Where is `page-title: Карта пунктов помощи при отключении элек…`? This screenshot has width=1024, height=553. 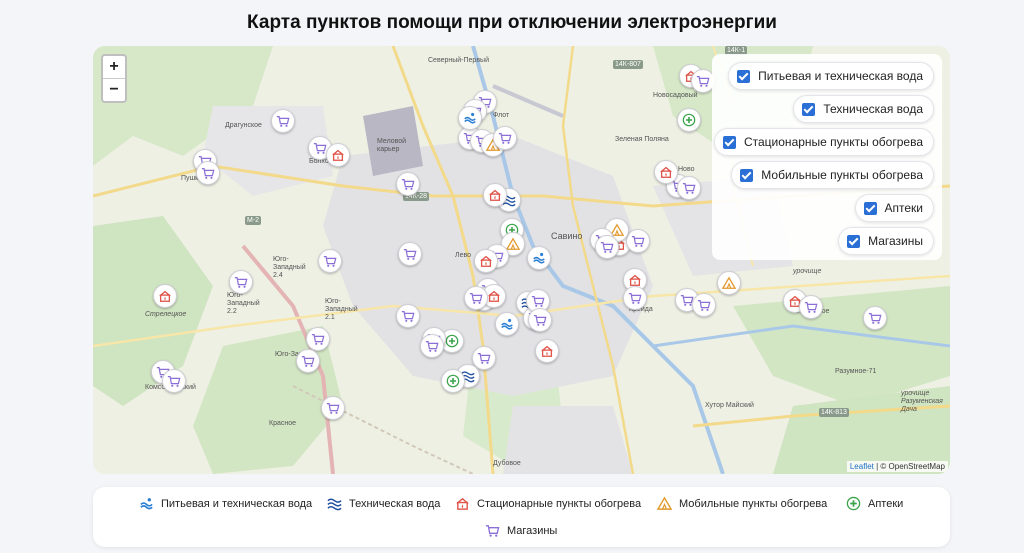
page-title: Карта пунктов помощи при отключении элек… is located at coordinates (512, 22).